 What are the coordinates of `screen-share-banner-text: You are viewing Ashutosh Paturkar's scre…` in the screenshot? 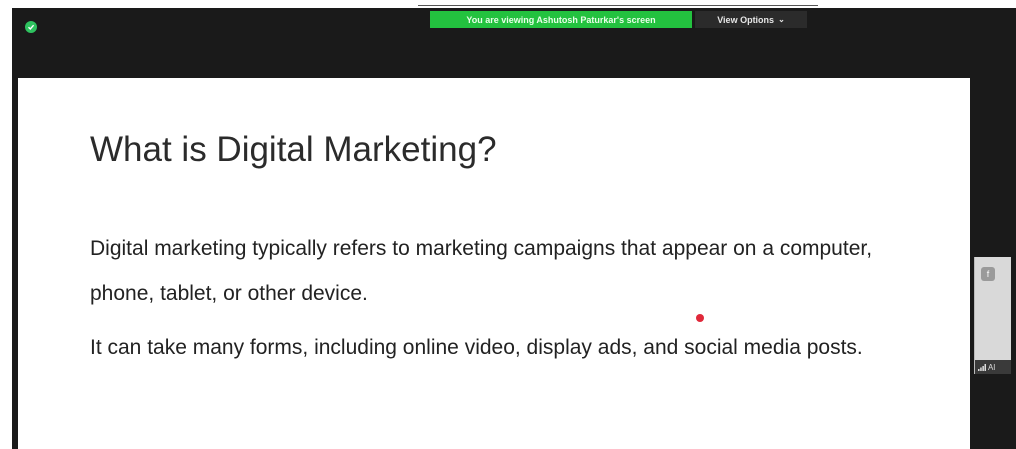 It's located at (561, 19).